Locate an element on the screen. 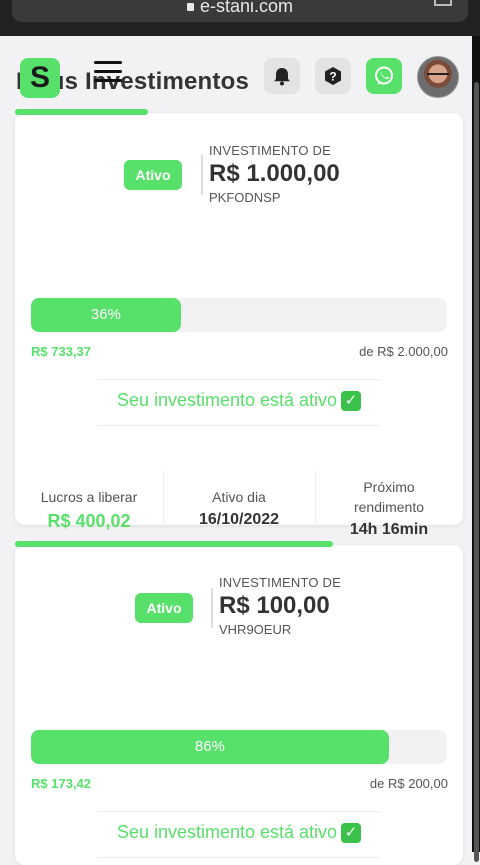  bell-icon is located at coordinates (282, 77).